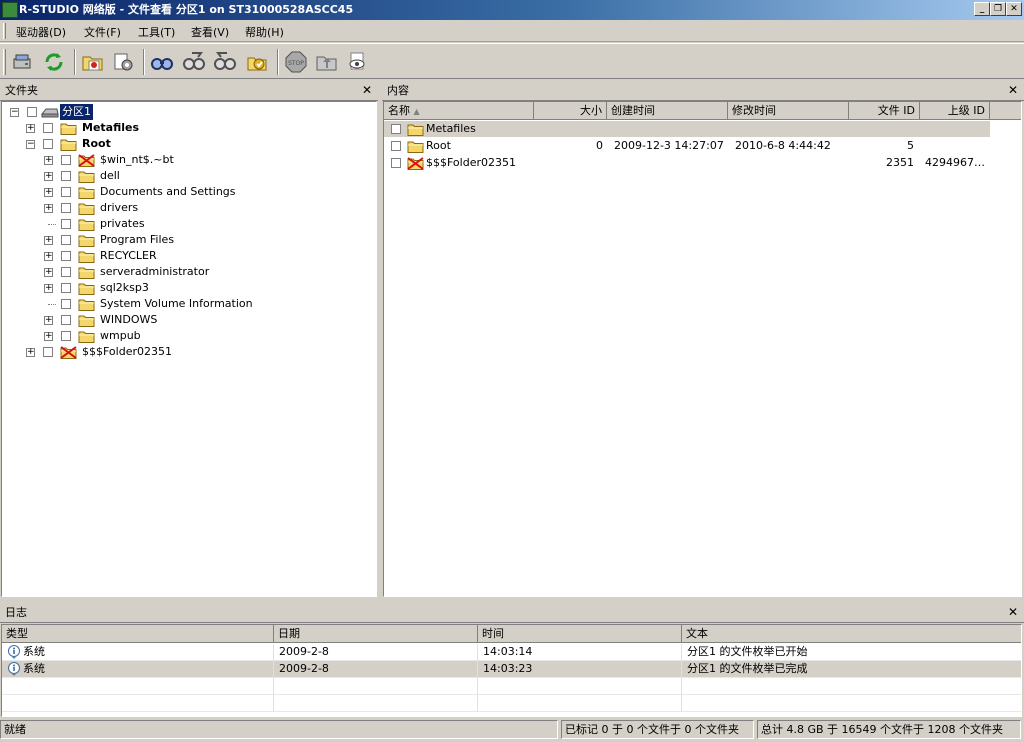  What do you see at coordinates (570, 111) in the screenshot?
I see `col-header-size: 大小` at bounding box center [570, 111].